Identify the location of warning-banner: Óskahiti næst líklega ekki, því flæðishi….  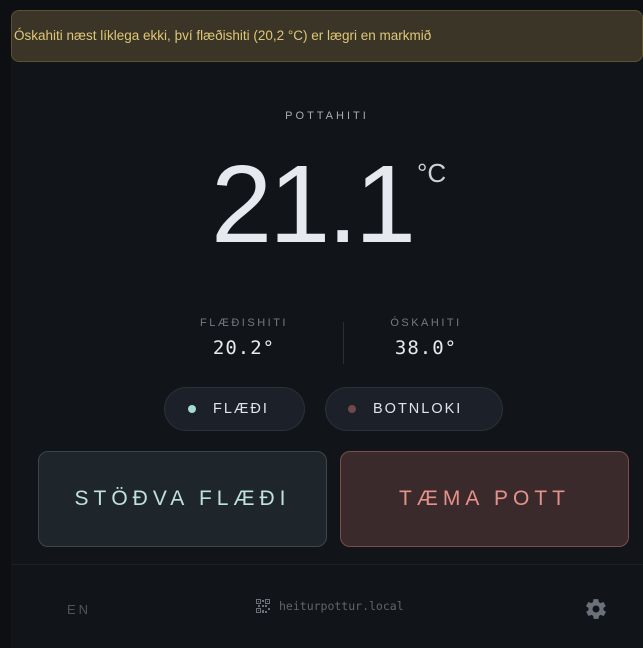
(327, 36).